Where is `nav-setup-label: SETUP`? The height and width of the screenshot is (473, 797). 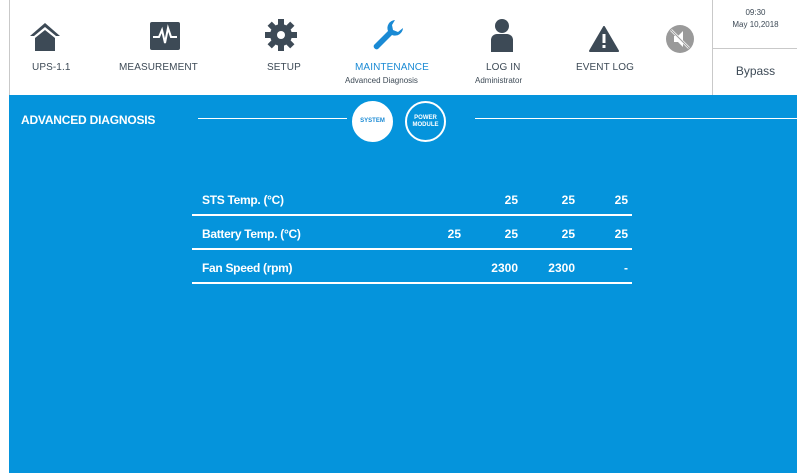
nav-setup-label: SETUP is located at coordinates (284, 67).